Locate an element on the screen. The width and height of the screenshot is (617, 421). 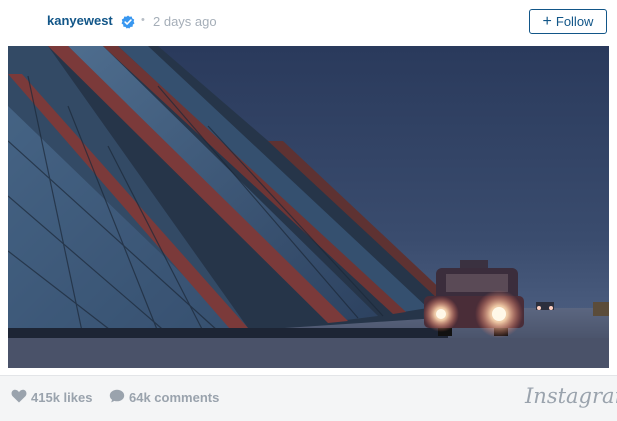
follow-label: Follow is located at coordinates (574, 21).